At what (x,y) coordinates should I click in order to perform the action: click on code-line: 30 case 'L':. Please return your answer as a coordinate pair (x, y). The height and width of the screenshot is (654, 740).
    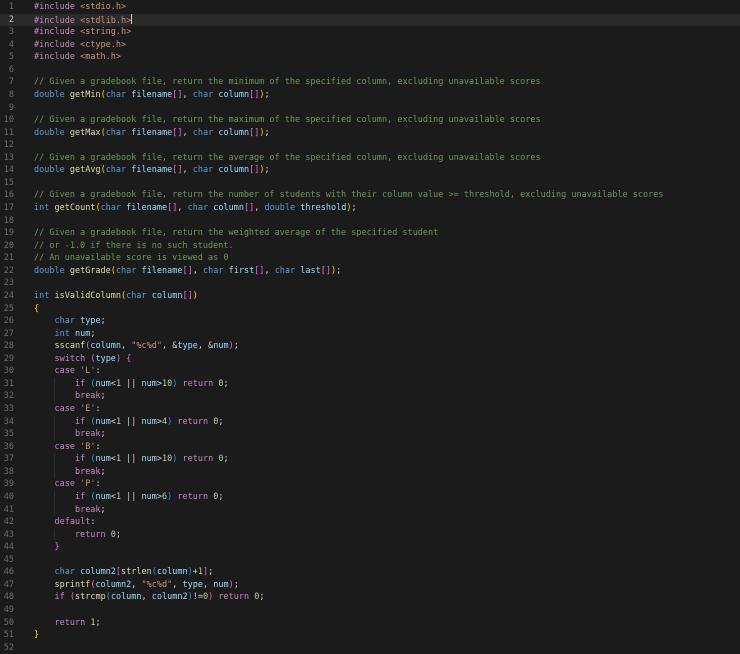
    Looking at the image, I should click on (370, 371).